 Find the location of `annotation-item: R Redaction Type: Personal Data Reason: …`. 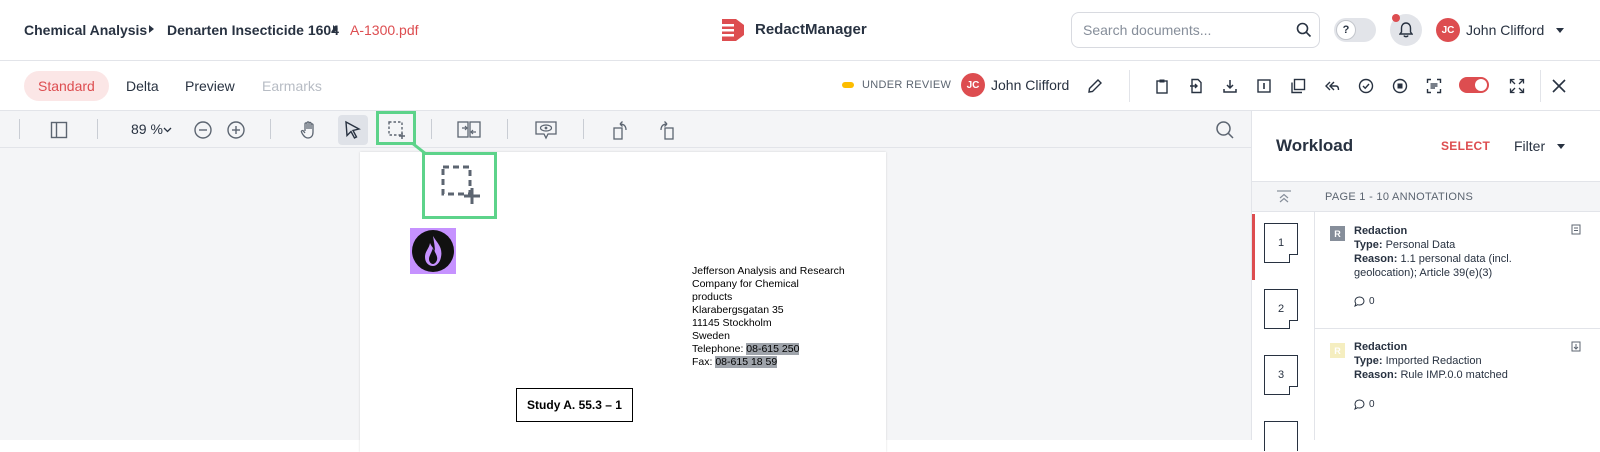

annotation-item: R Redaction Type: Personal Data Reason: … is located at coordinates (1457, 270).